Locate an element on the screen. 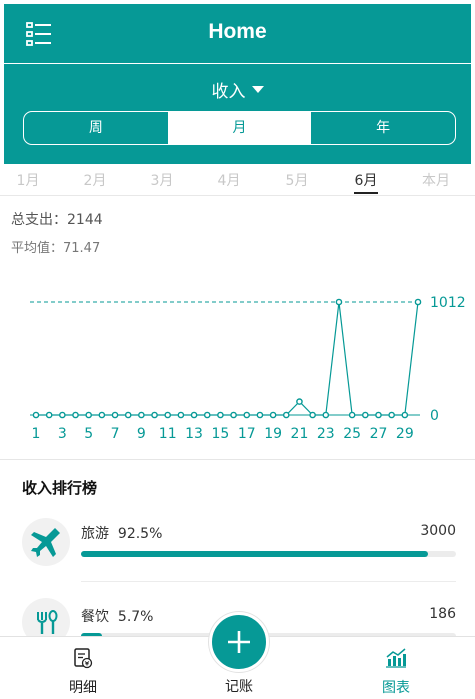 Image resolution: width=475 pixels, height=699 pixels. rank-item-label: 旅游 92.5% is located at coordinates (121, 533).